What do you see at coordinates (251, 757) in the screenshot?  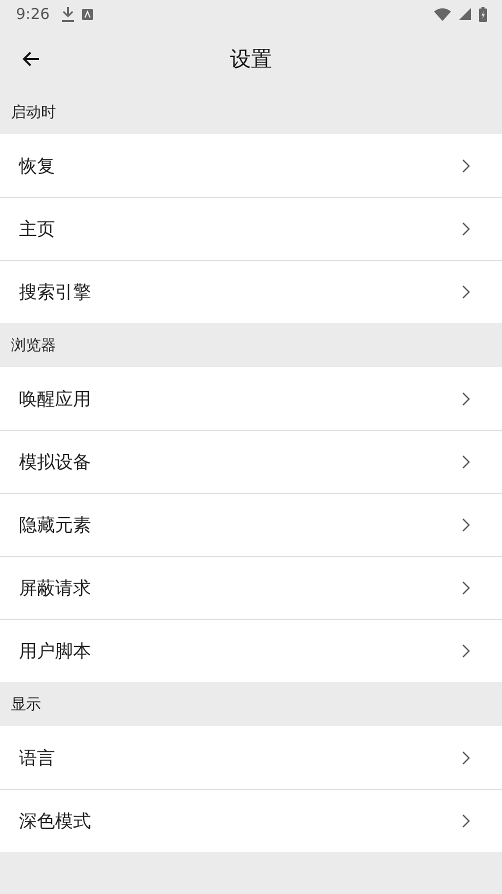 I see `settings-item: 语言` at bounding box center [251, 757].